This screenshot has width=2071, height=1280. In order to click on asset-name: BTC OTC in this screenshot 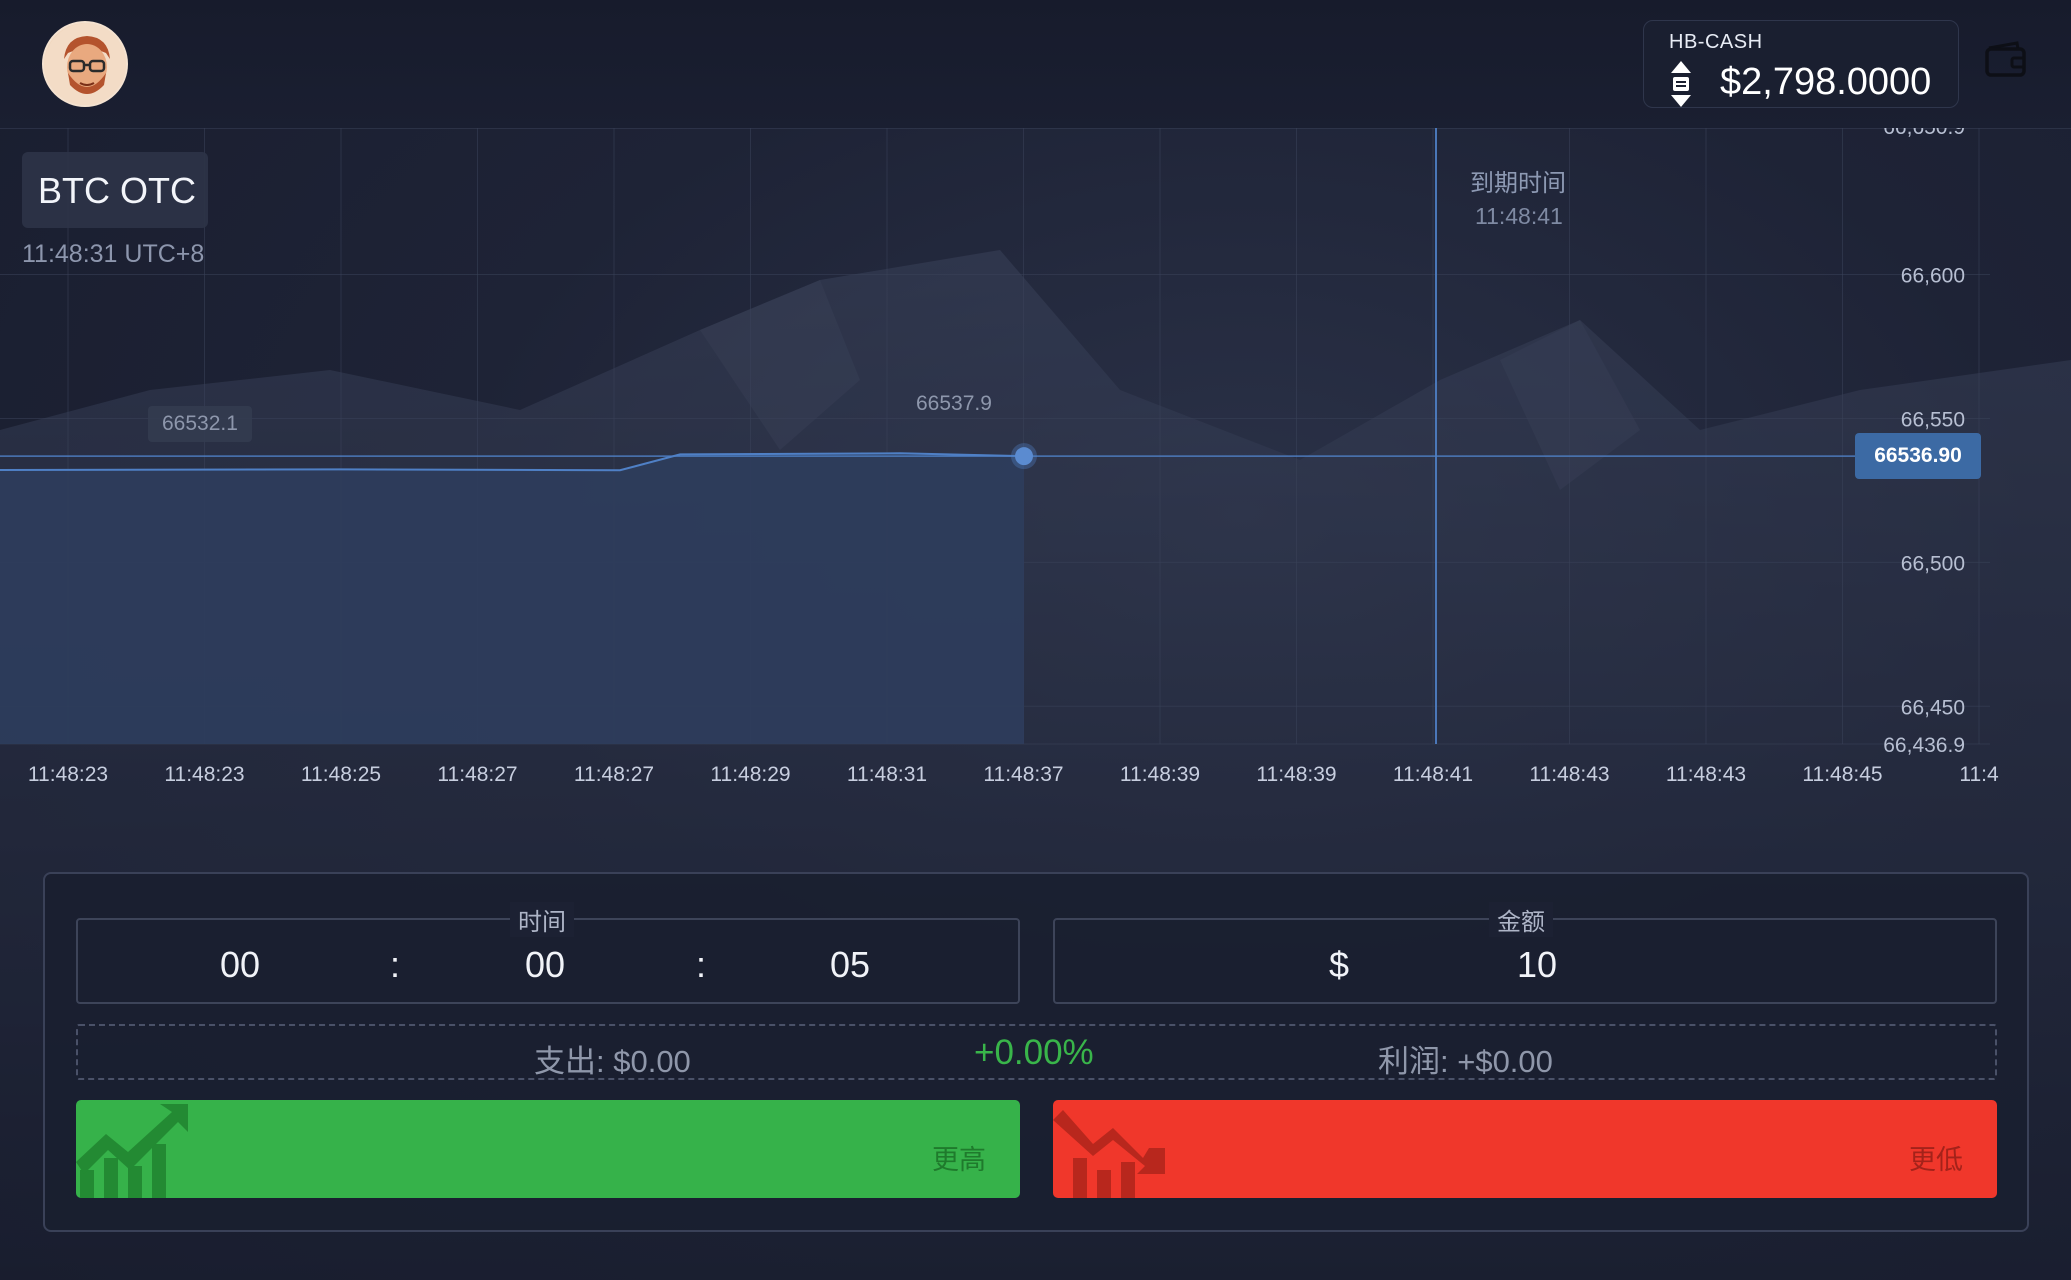, I will do `click(117, 190)`.